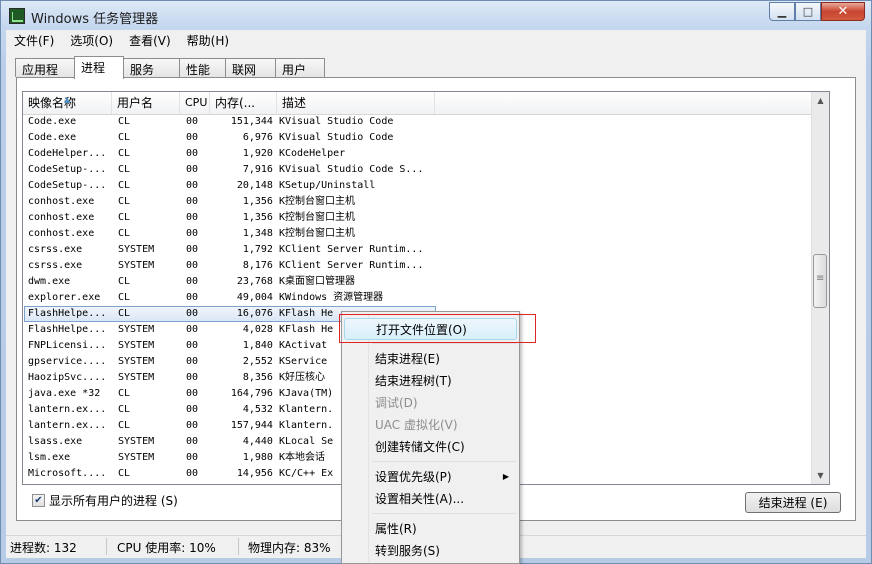  What do you see at coordinates (55, 265) in the screenshot?
I see `cell-image-name: csrss.exe` at bounding box center [55, 265].